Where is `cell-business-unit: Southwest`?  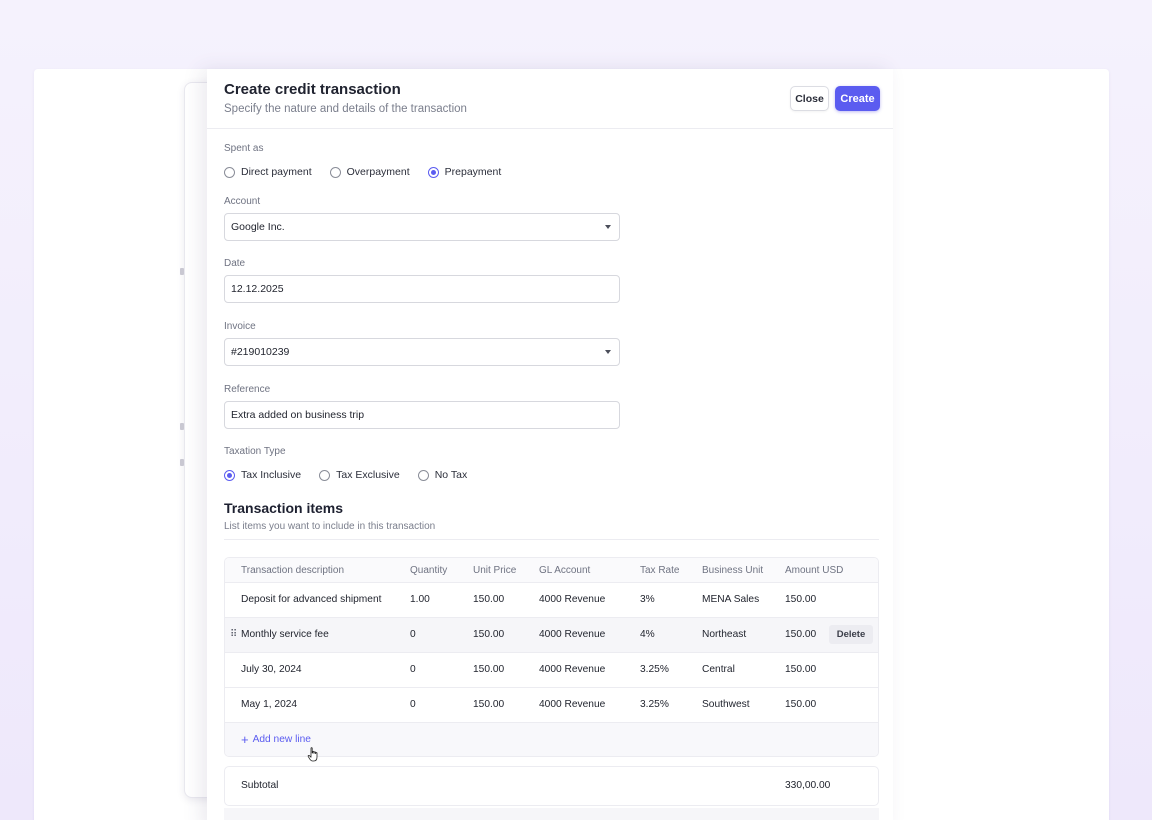 cell-business-unit: Southwest is located at coordinates (726, 704).